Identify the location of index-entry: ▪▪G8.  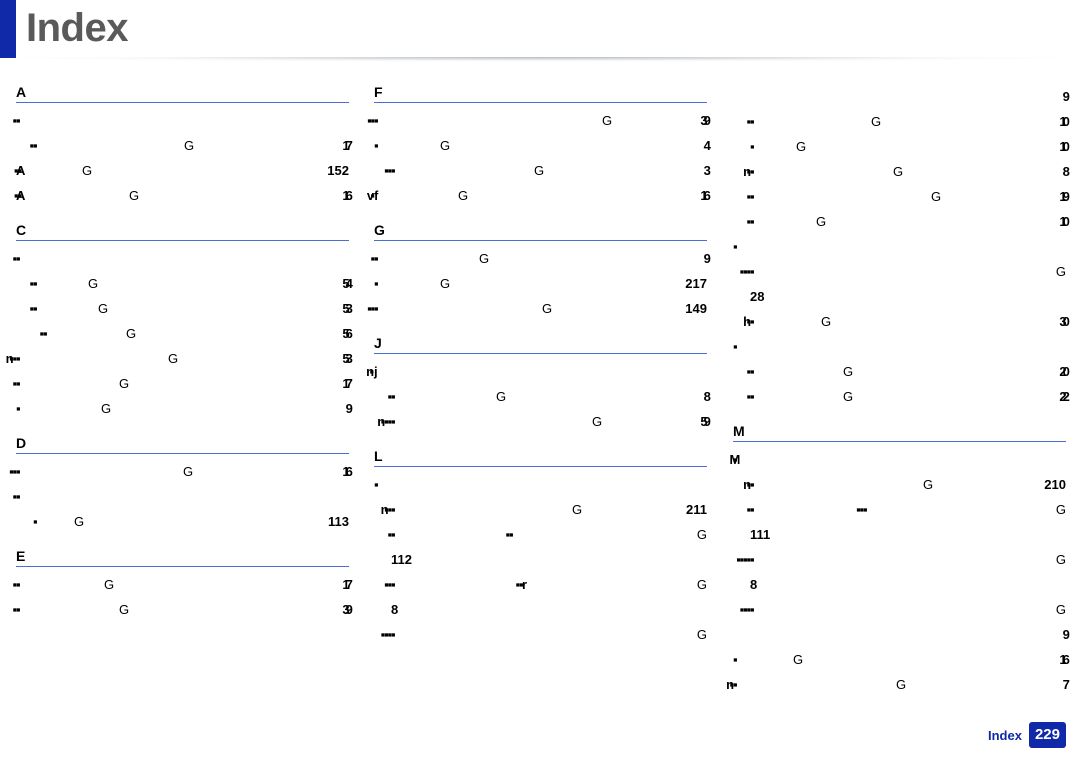
(543, 396).